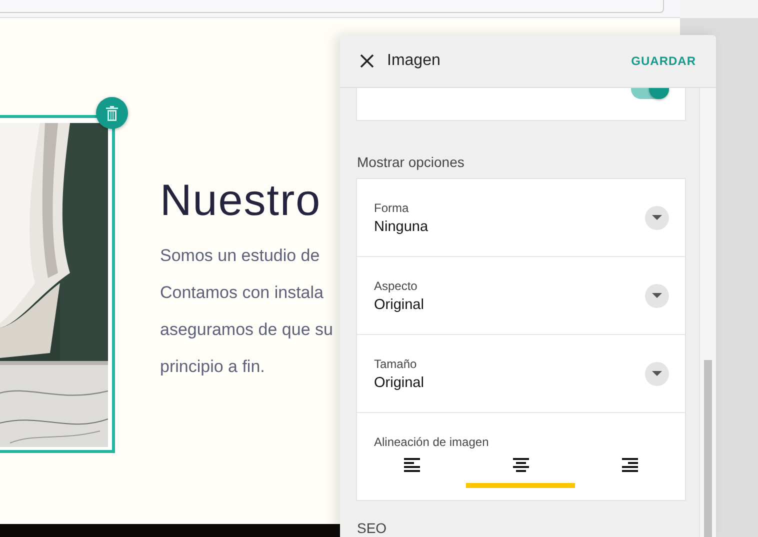 Image resolution: width=758 pixels, height=537 pixels. Describe the element at coordinates (396, 363) in the screenshot. I see `field-label: Tamaño` at that location.